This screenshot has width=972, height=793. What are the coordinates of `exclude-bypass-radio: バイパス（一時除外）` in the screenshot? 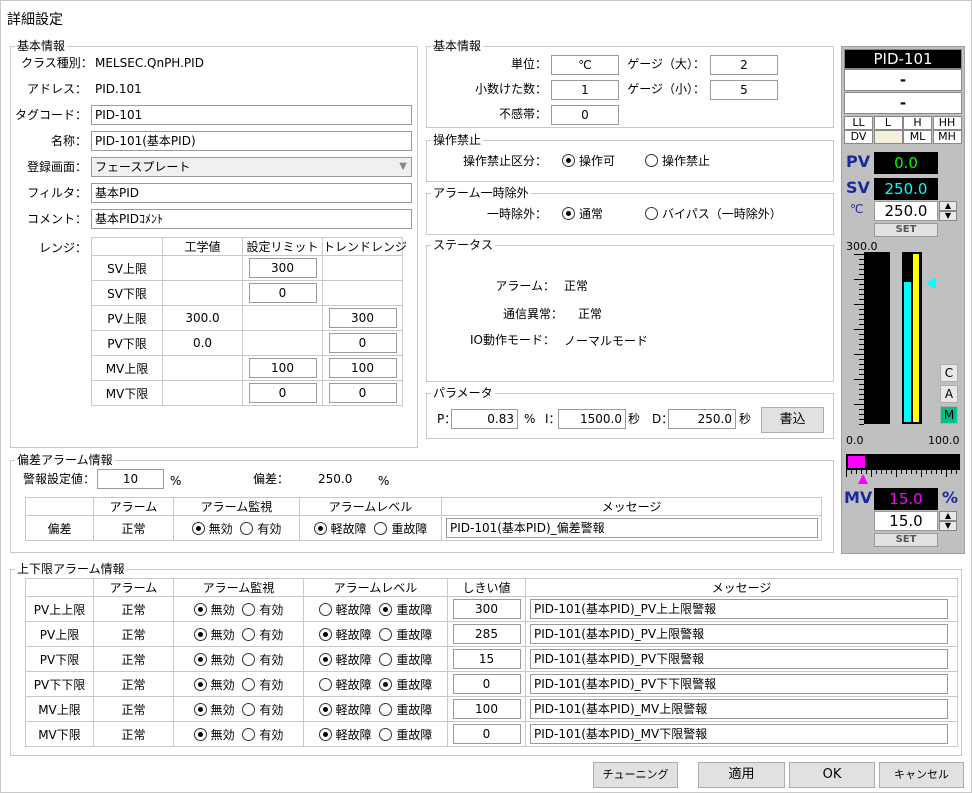 It's located at (713, 214).